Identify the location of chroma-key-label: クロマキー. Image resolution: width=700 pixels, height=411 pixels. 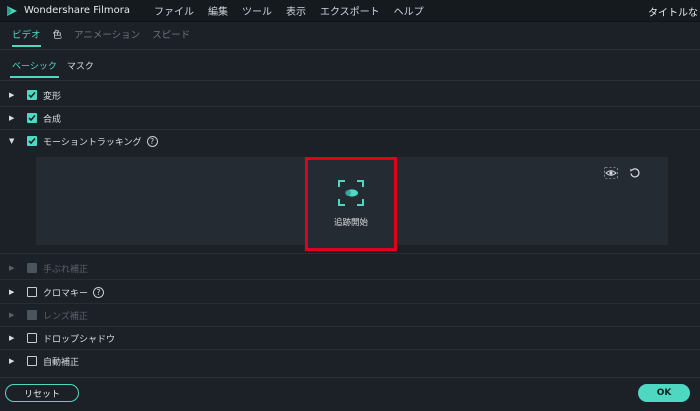
(66, 293).